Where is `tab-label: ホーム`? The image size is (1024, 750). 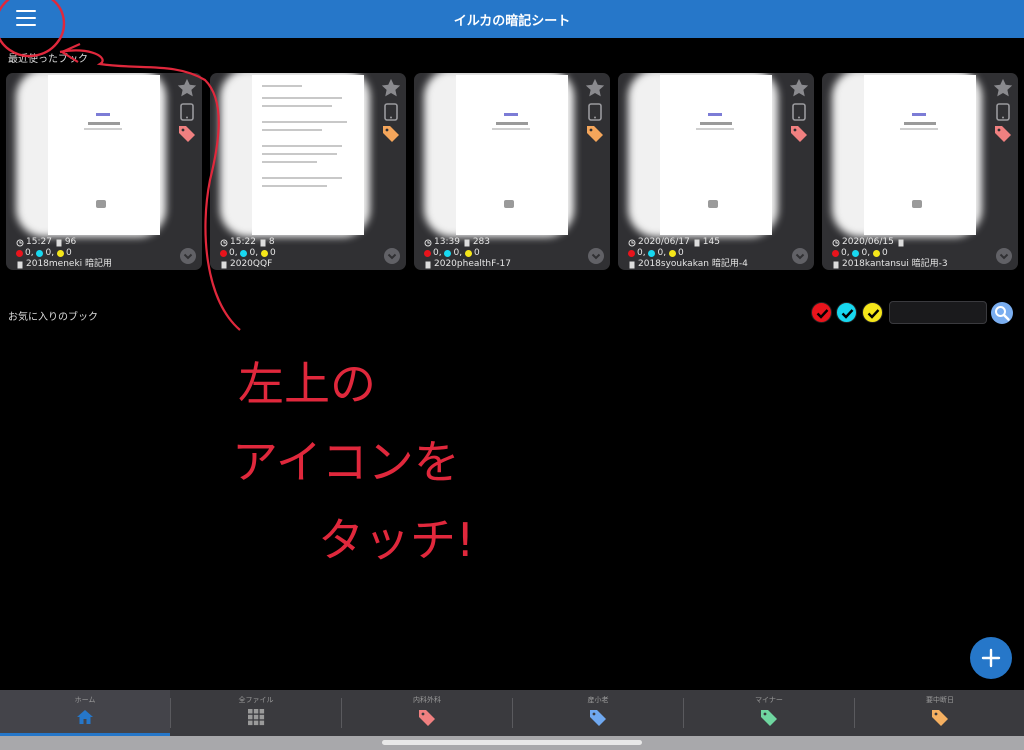 tab-label: ホーム is located at coordinates (85, 700).